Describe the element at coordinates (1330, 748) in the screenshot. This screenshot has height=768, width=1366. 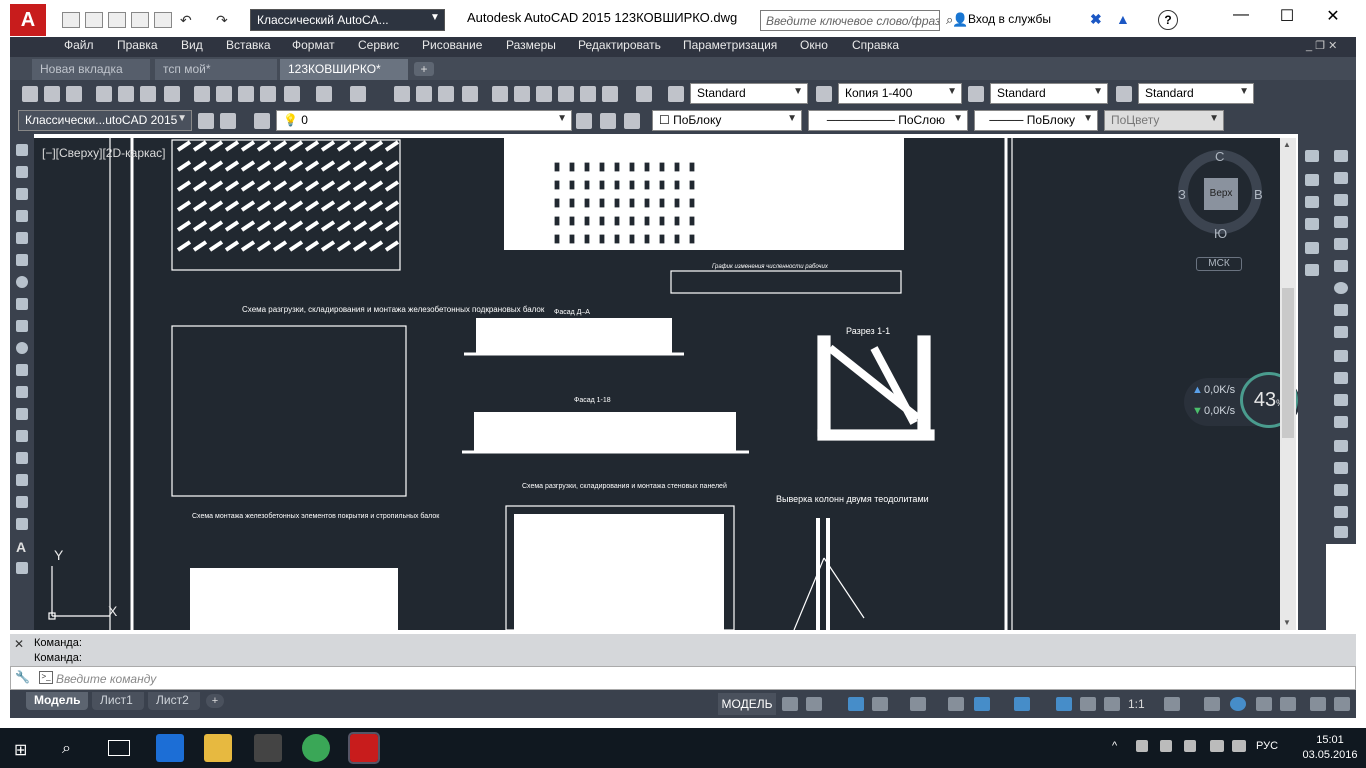
I see `clock: 15:01 03.05.2016` at that location.